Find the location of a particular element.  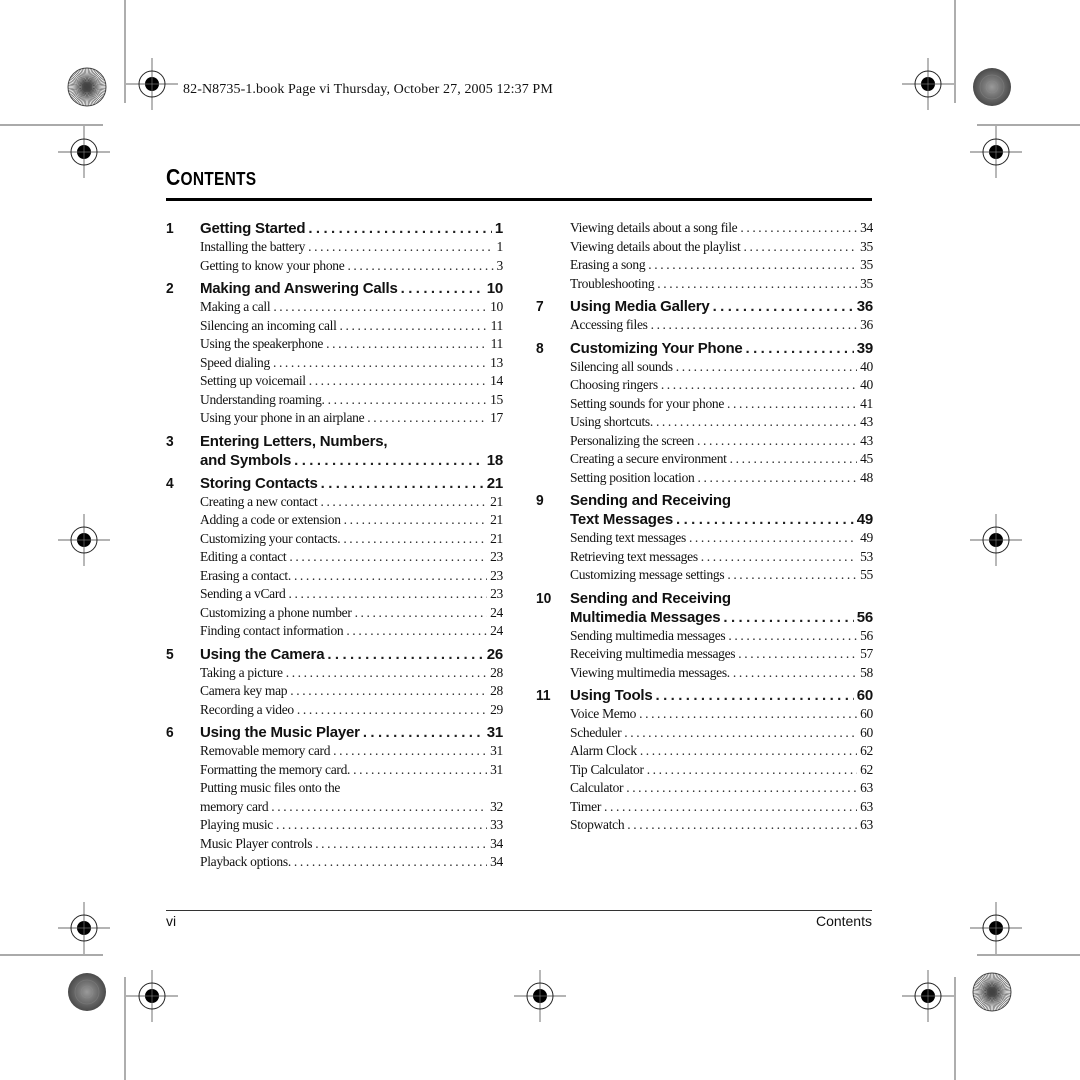

page-number: 11 is located at coordinates (496, 325).